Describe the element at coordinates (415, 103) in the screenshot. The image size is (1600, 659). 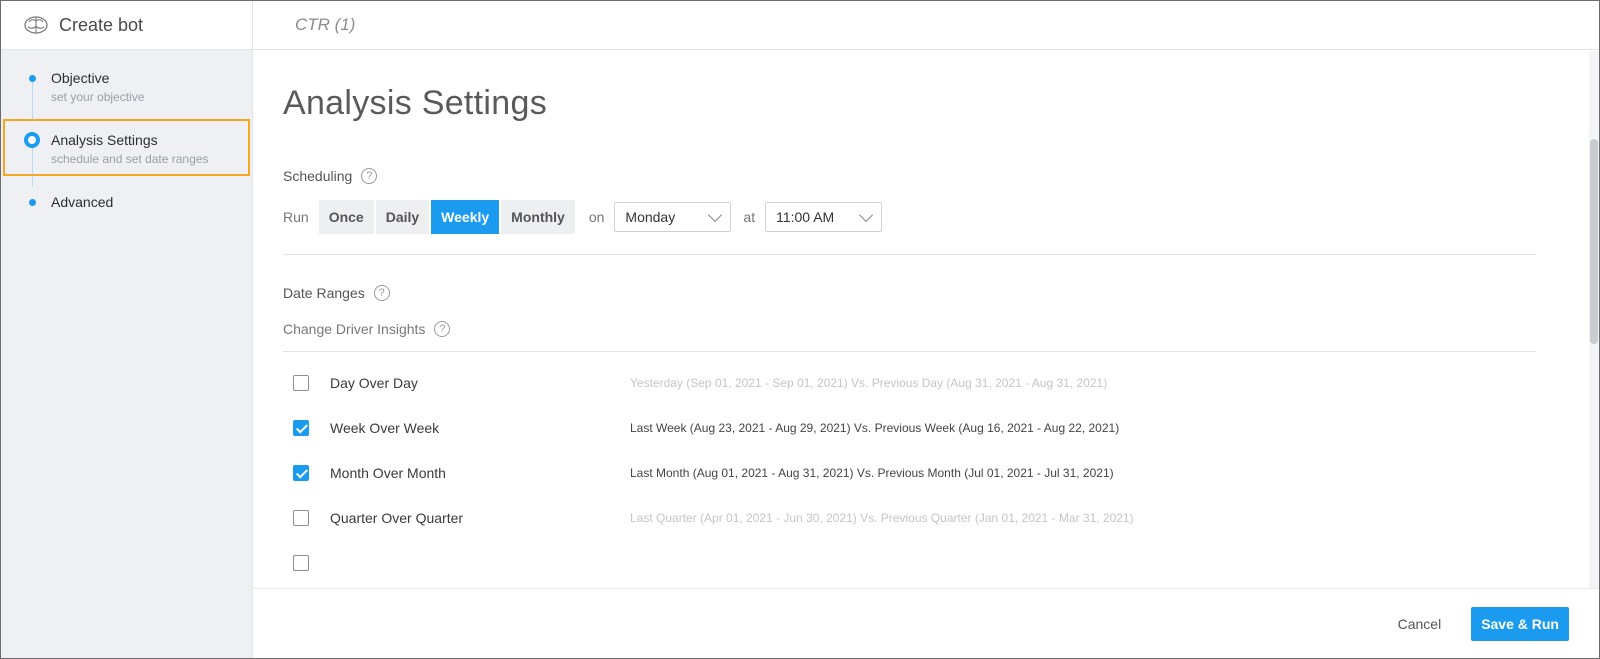
I see `page-title: Analysis Settings` at that location.